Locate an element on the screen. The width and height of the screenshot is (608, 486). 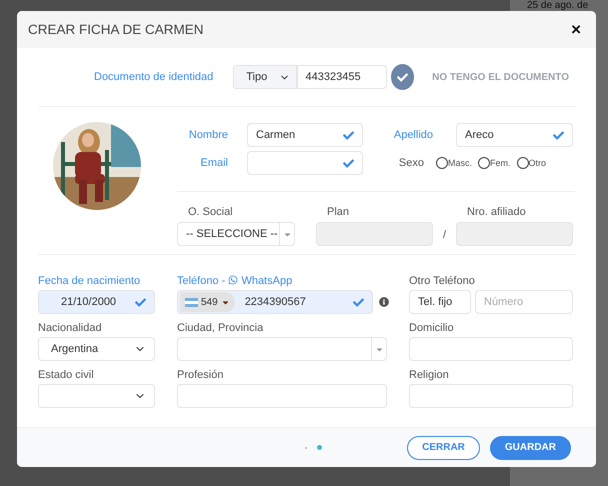
social-select: -- SELECCIONE -- is located at coordinates (236, 234).